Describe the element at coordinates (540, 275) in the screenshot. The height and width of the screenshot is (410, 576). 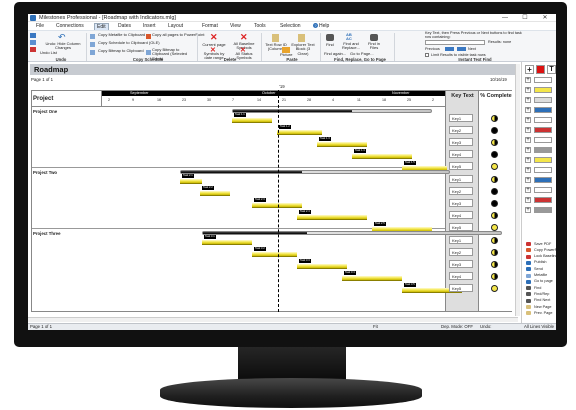
I see `toolbox-command: Metafile` at that location.